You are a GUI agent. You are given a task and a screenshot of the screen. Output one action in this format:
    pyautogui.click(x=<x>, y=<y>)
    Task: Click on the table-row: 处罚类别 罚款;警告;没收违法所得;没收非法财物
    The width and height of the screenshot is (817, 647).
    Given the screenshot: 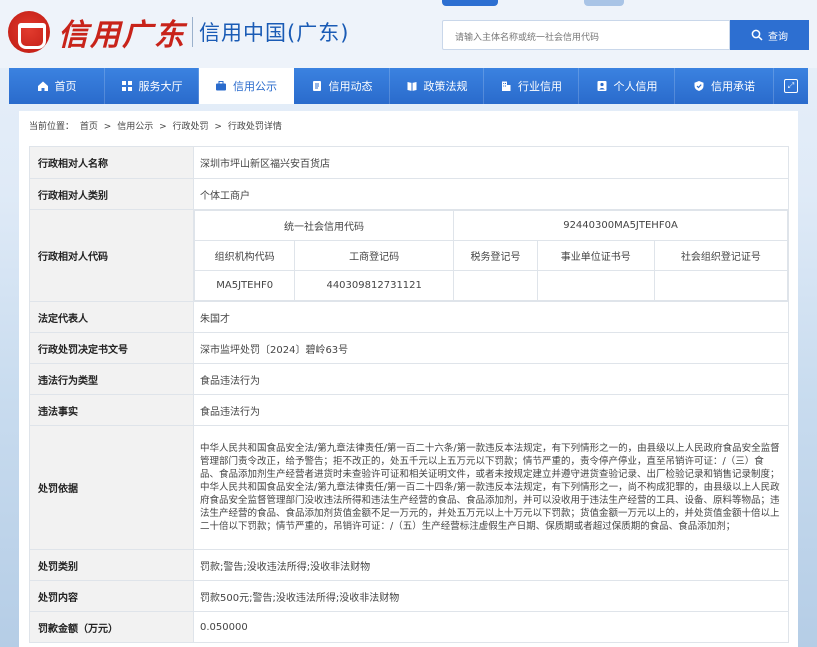 What is the action you would take?
    pyautogui.click(x=409, y=565)
    